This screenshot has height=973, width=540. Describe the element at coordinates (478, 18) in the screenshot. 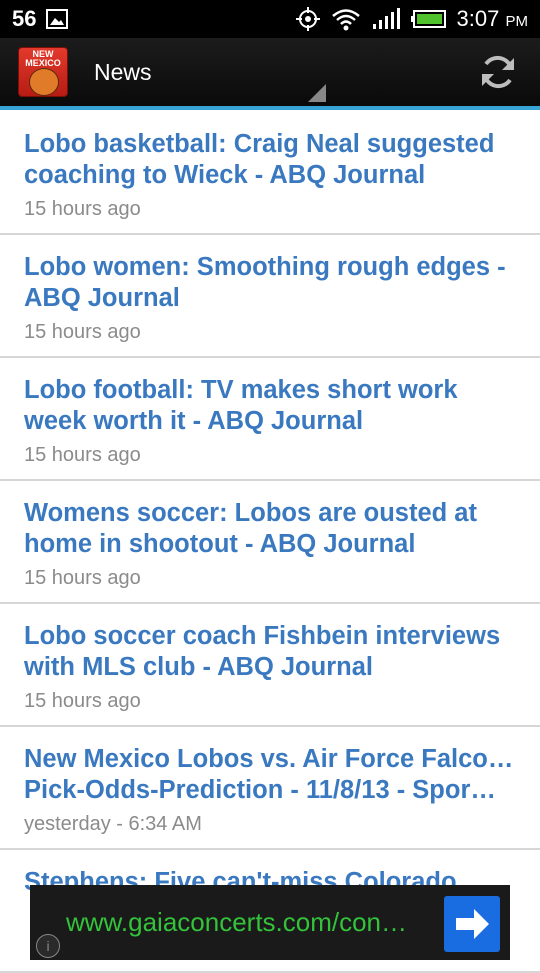

I see `clock-time: 3:07` at that location.